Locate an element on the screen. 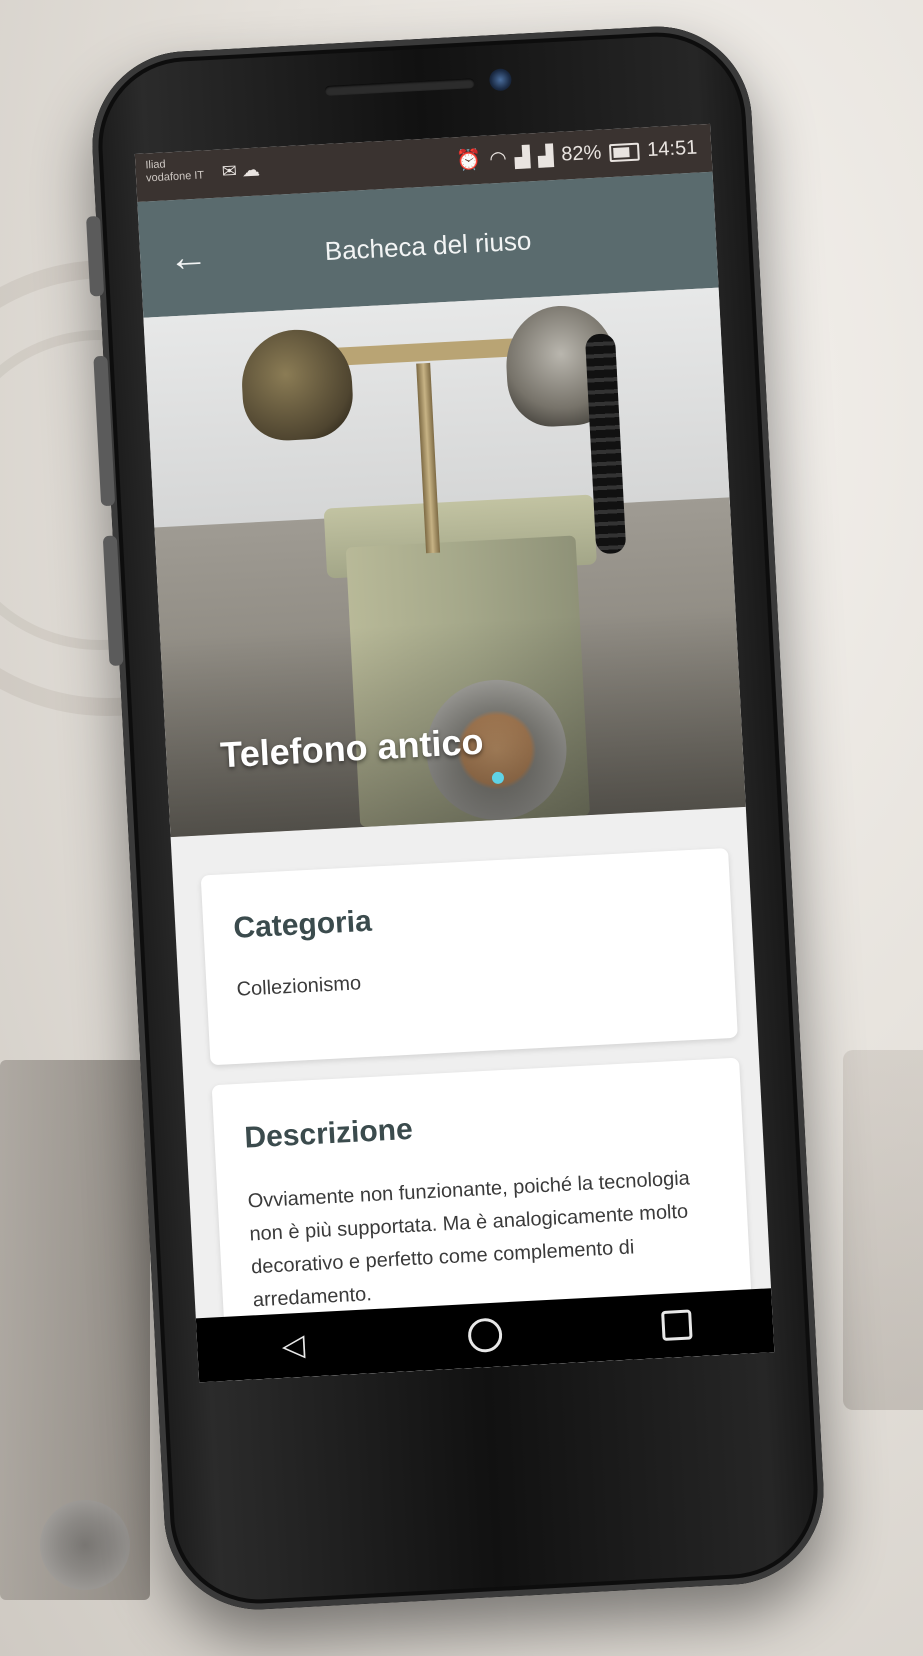 The height and width of the screenshot is (1656, 923). mail-icon: ✉ is located at coordinates (229, 171).